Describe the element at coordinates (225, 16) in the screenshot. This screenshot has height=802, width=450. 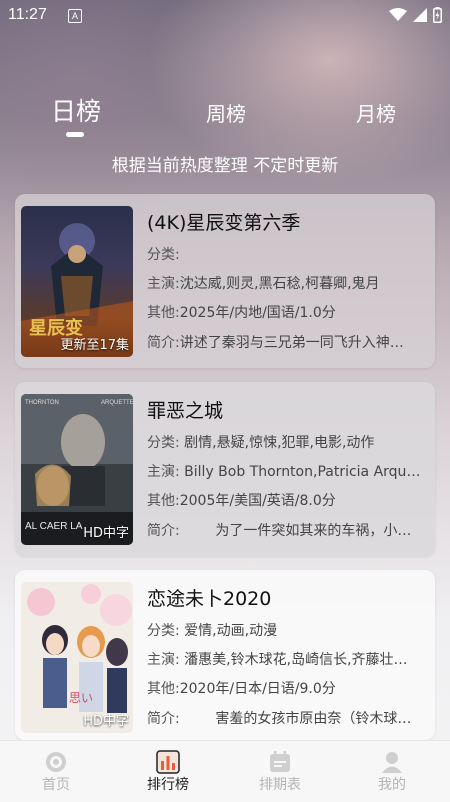
I see `status-bar: 11:27 A` at that location.